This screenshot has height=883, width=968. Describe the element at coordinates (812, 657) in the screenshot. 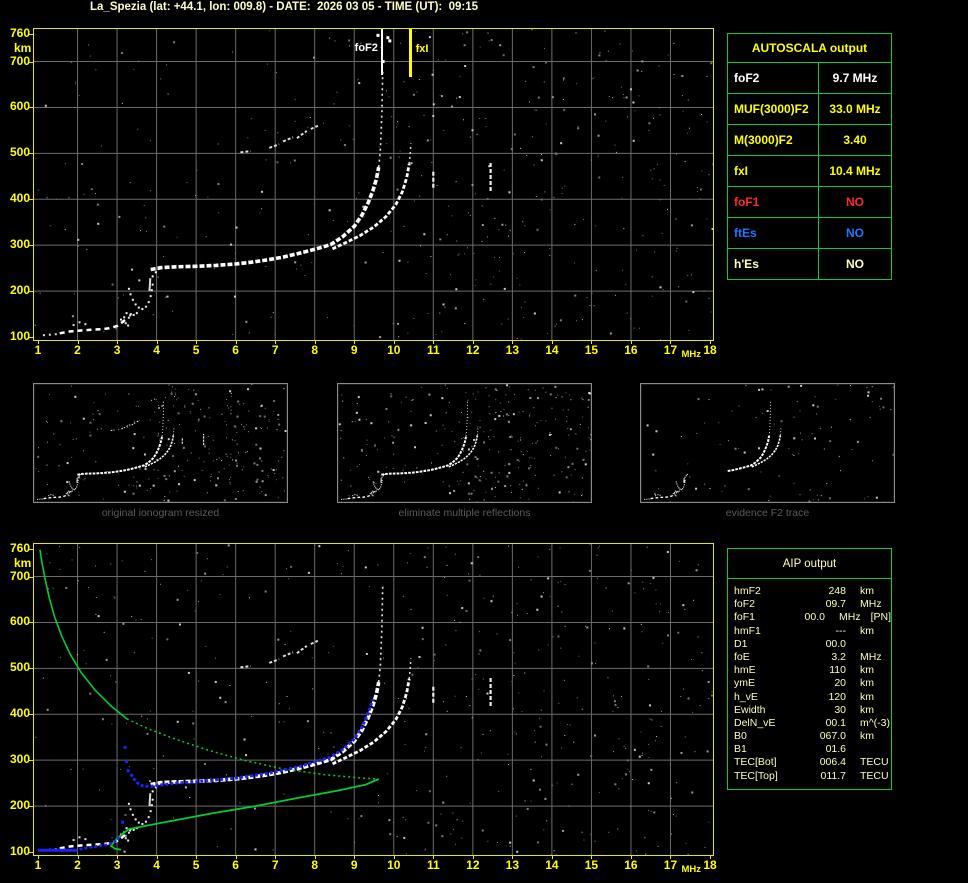

I see `aip-row-foe: foE 3.2 MHz` at that location.